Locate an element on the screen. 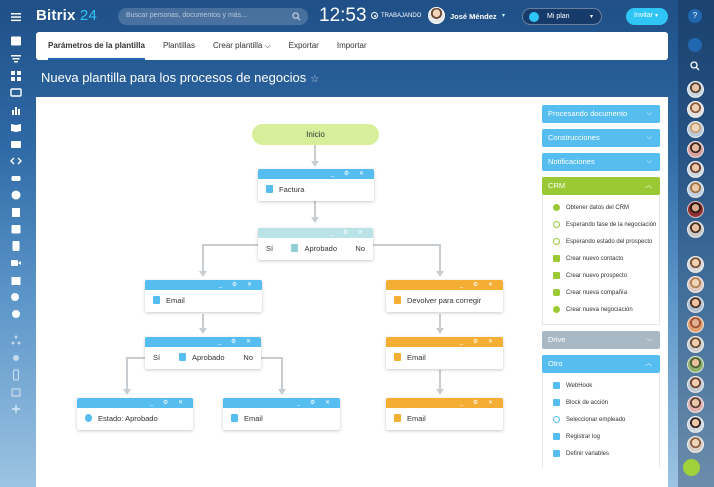  settings-icon is located at coordinates (16, 314).